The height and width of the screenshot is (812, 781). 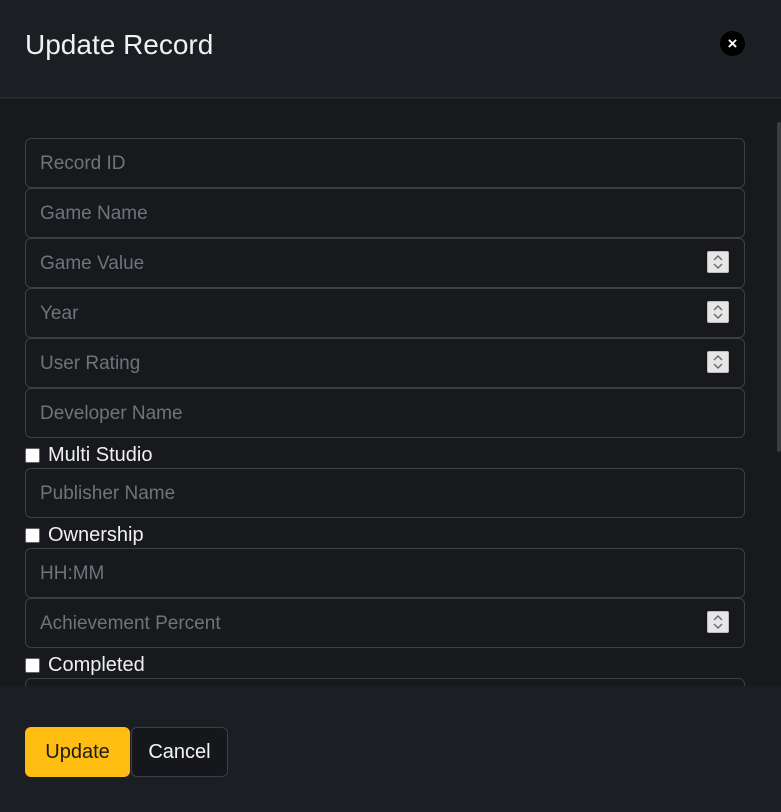 What do you see at coordinates (179, 752) in the screenshot?
I see `cancel-button: Cancel` at bounding box center [179, 752].